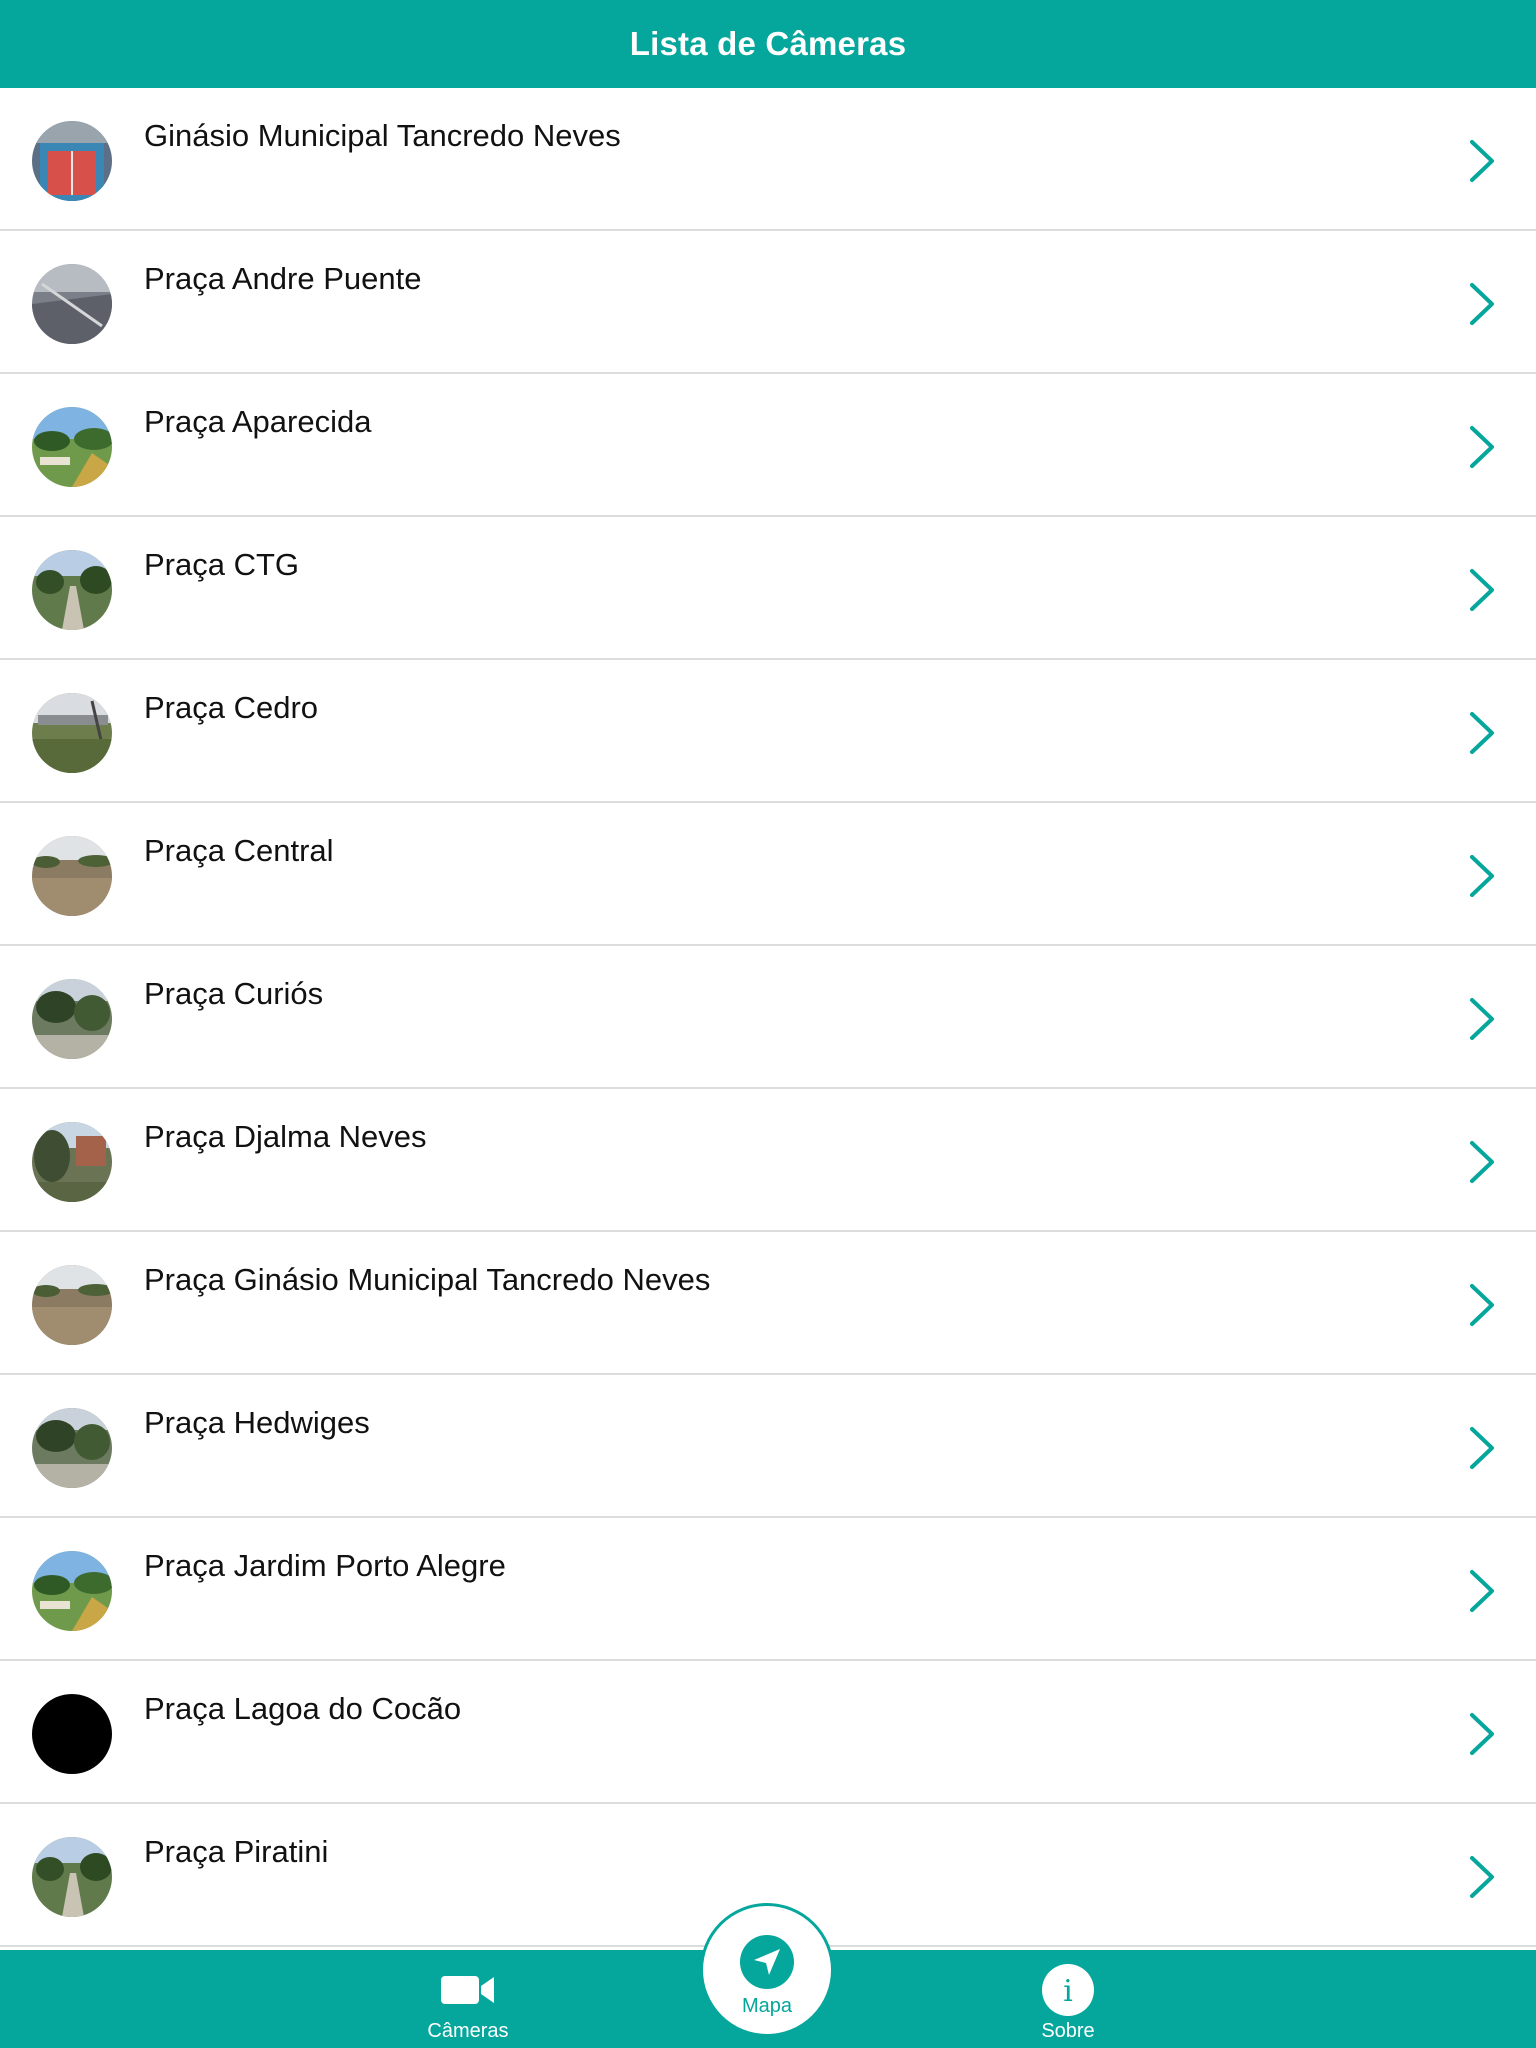  I want to click on info-icon: i, so click(1068, 1990).